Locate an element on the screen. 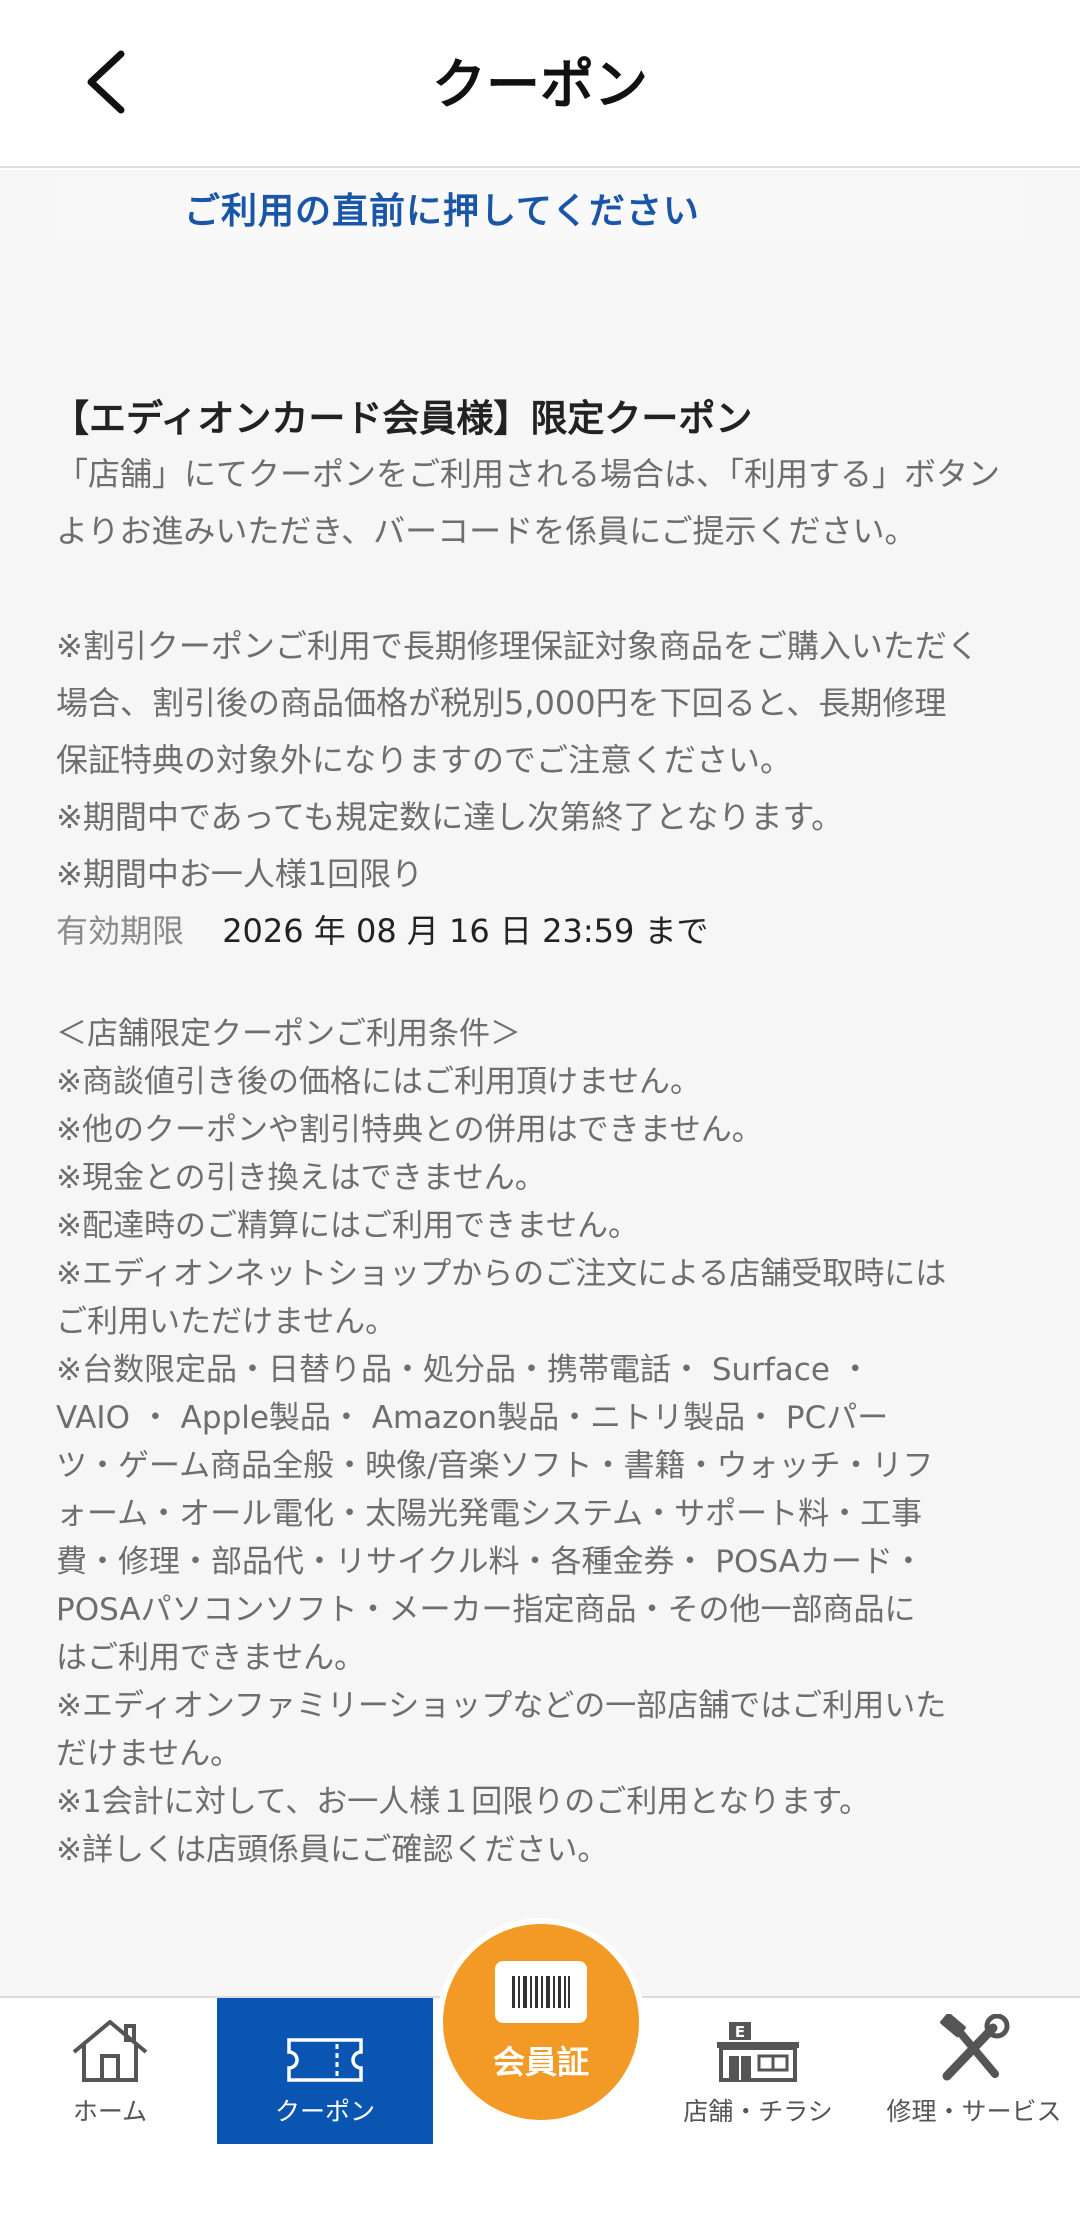 Image resolution: width=1080 pixels, height=2226 pixels. tools-icon is located at coordinates (975, 2047).